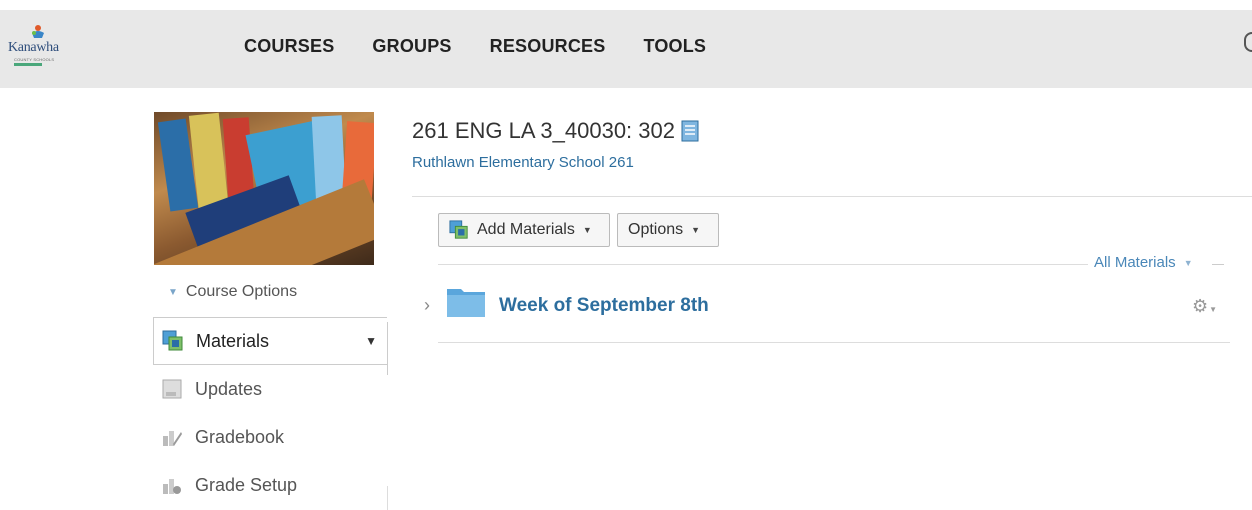 This screenshot has width=1252, height=510. I want to click on sidebar-item-label: Gradebook, so click(240, 436).